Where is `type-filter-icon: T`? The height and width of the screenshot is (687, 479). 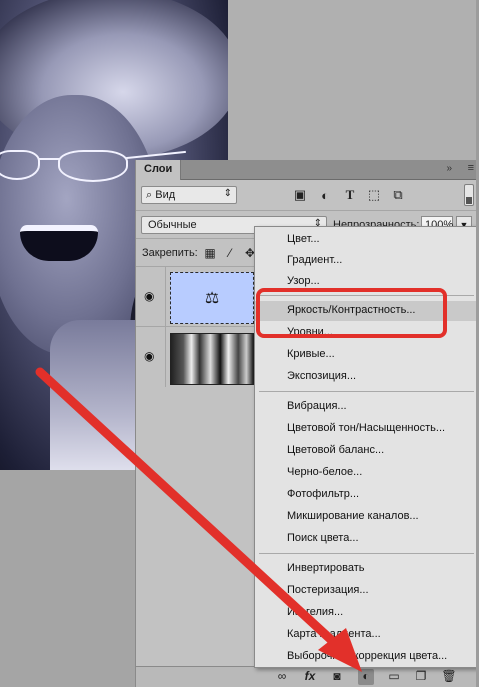 type-filter-icon: T is located at coordinates (350, 195).